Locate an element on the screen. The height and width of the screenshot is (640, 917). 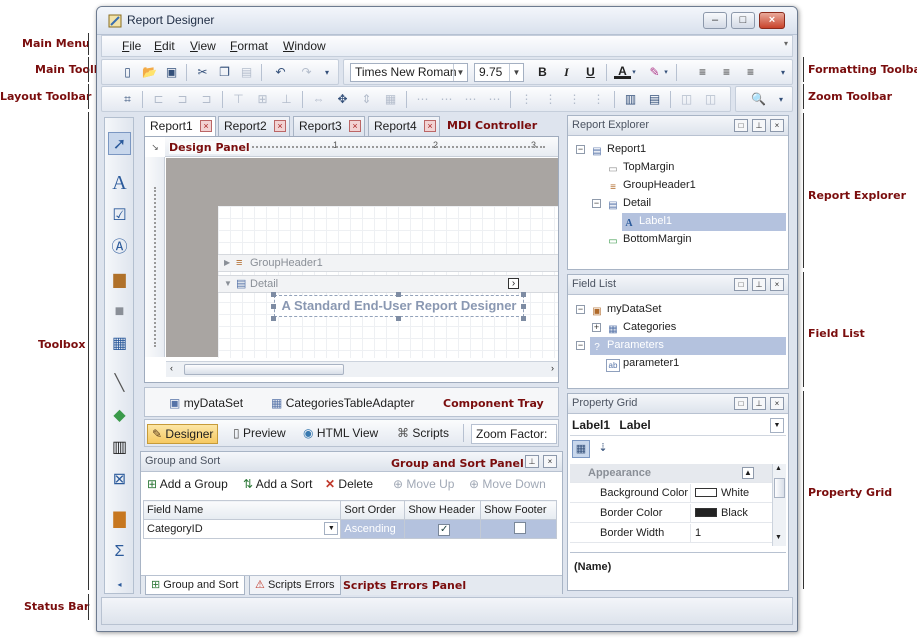
tree-item-bottommargin: ▭ BottomMargin is located at coordinates (648, 240).